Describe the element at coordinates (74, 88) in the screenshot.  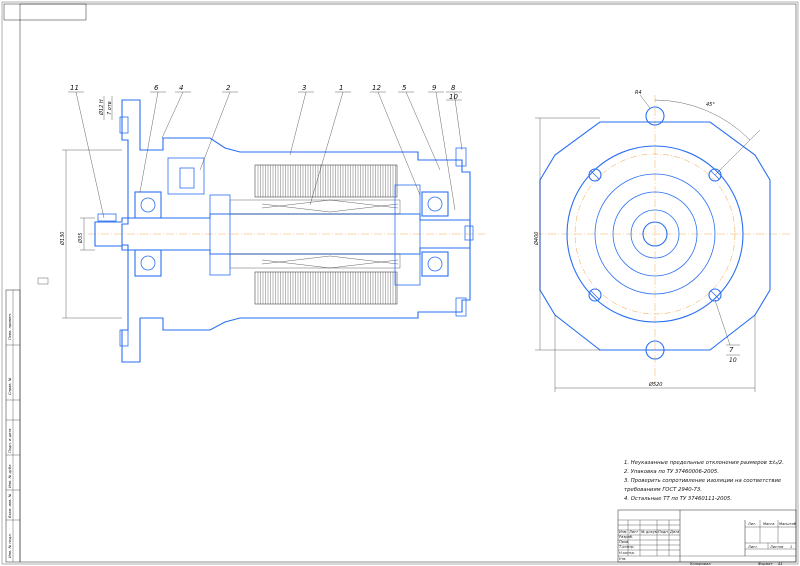
I see `leader-11: 11` at that location.